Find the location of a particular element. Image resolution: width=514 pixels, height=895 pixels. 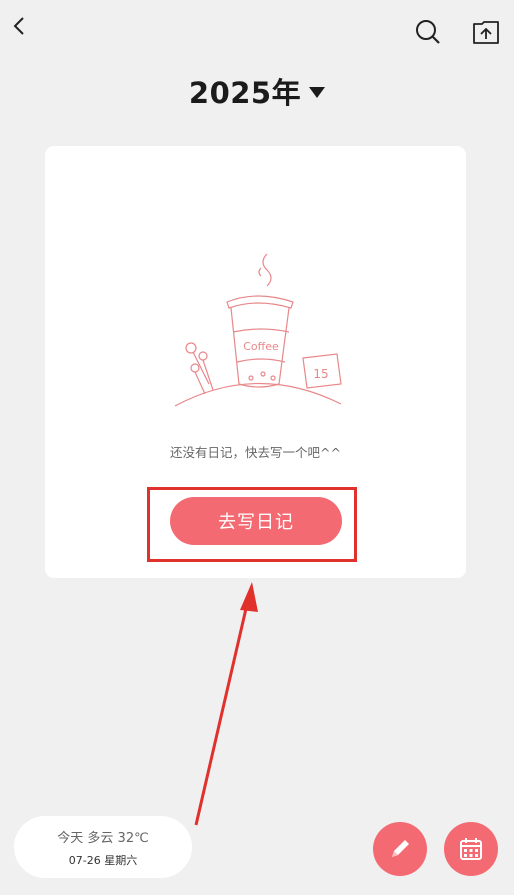

calendar-icon is located at coordinates (471, 849).